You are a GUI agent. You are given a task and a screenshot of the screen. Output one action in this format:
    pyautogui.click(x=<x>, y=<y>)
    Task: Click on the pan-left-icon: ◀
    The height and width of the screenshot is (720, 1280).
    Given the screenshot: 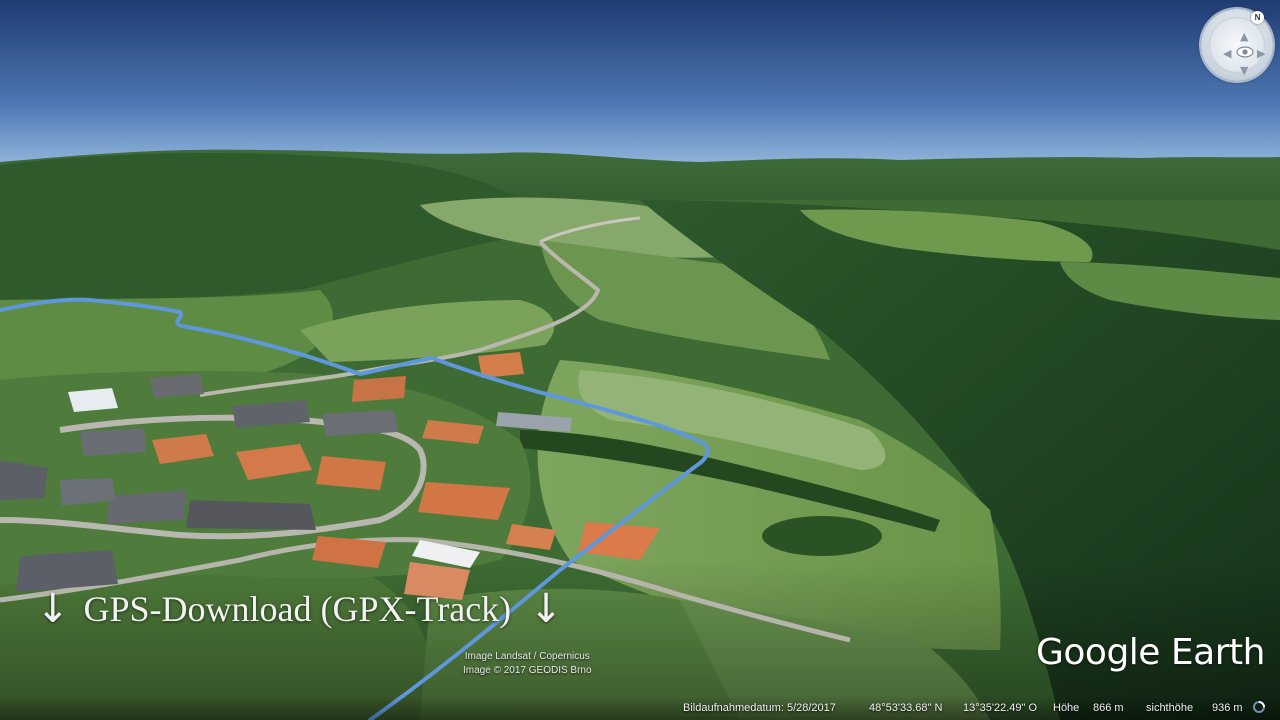 What is the action you would take?
    pyautogui.click(x=1227, y=53)
    